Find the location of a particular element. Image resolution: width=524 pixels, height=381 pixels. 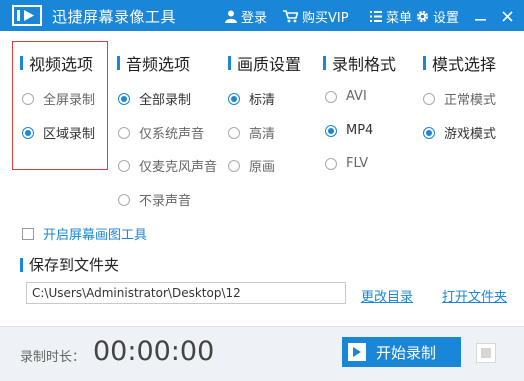

video-region-label: 区域录制 is located at coordinates (69, 134).